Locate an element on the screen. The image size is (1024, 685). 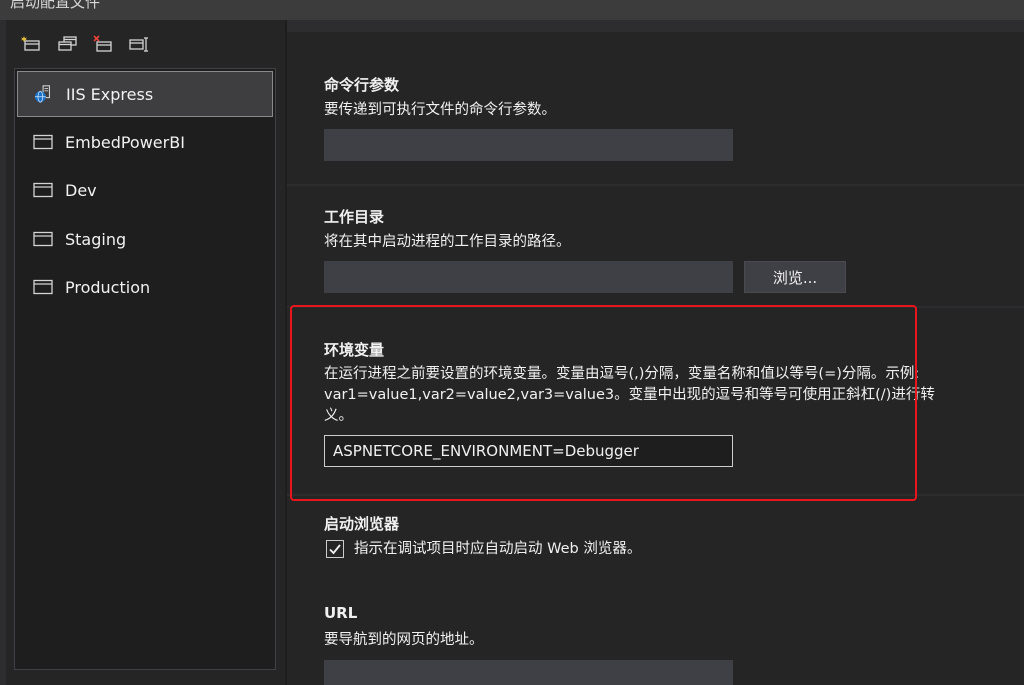
profile-label: IIS Express is located at coordinates (110, 94).